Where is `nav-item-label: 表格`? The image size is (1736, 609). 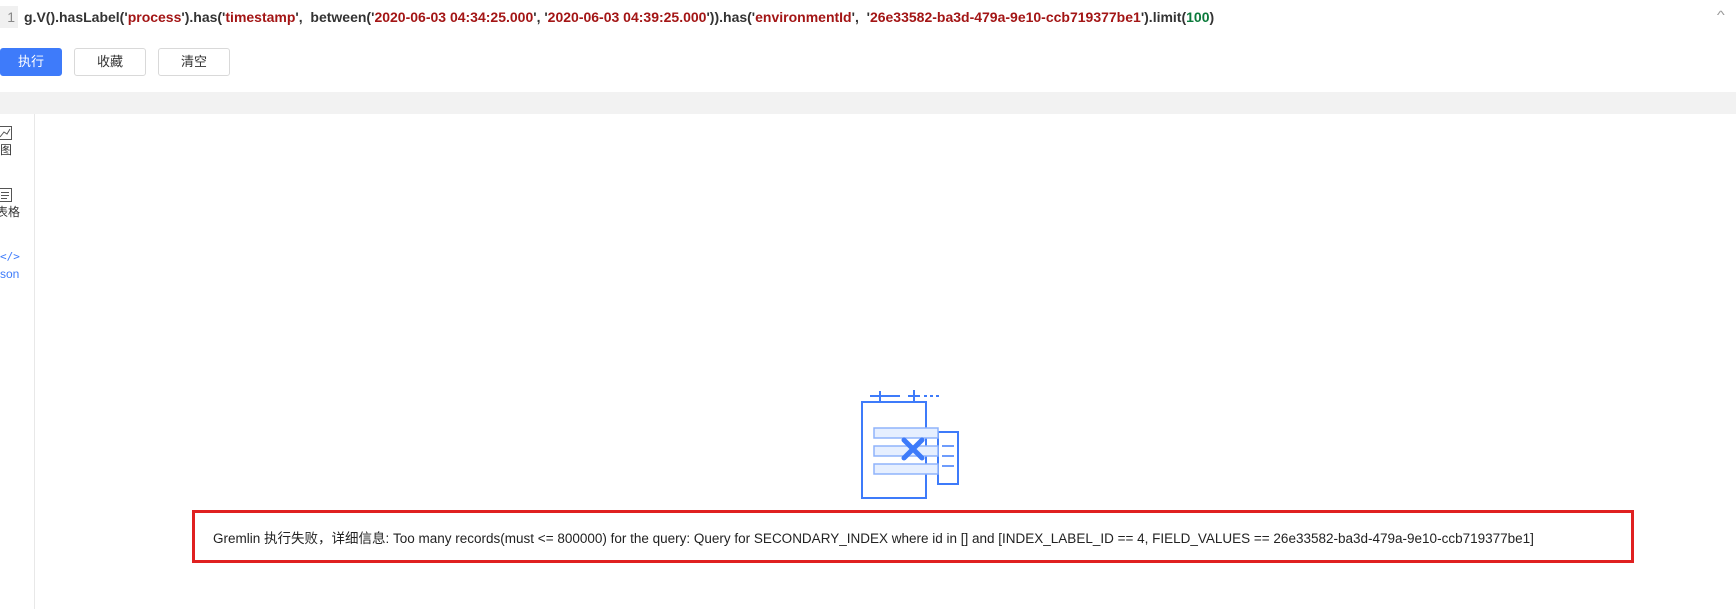
nav-item-label: 表格 is located at coordinates (10, 212).